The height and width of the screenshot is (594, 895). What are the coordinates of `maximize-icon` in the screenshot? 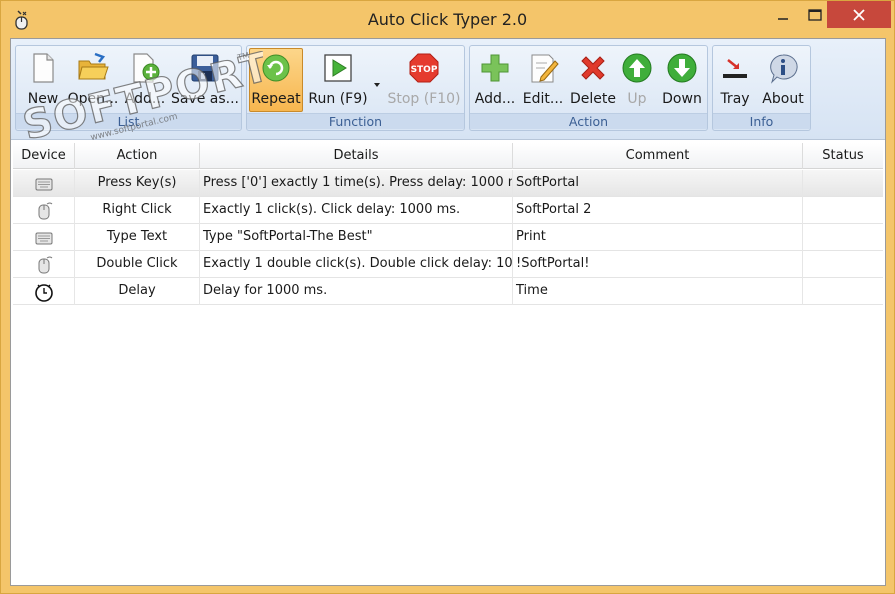 It's located at (815, 15).